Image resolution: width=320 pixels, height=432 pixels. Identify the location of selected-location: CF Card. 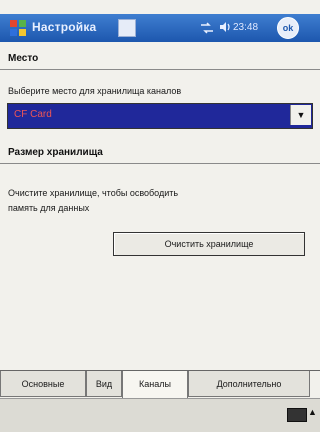
(33, 114).